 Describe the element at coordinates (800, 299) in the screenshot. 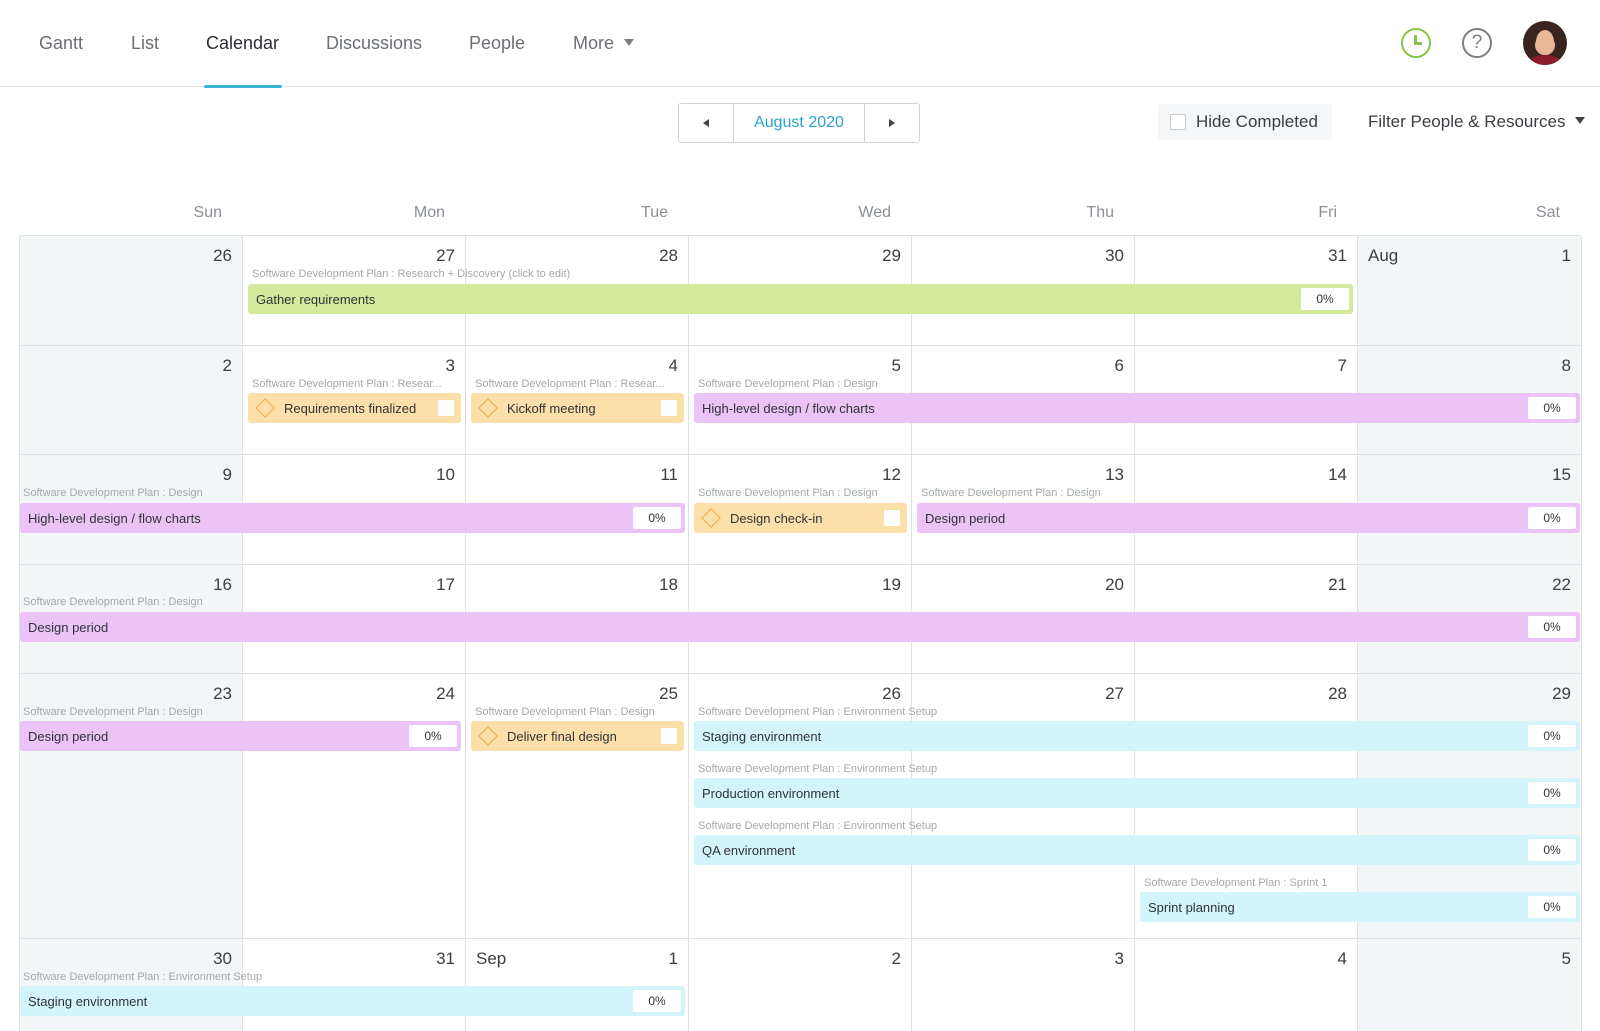

I see `event-gather-requirements: Gather requirements 0%` at that location.